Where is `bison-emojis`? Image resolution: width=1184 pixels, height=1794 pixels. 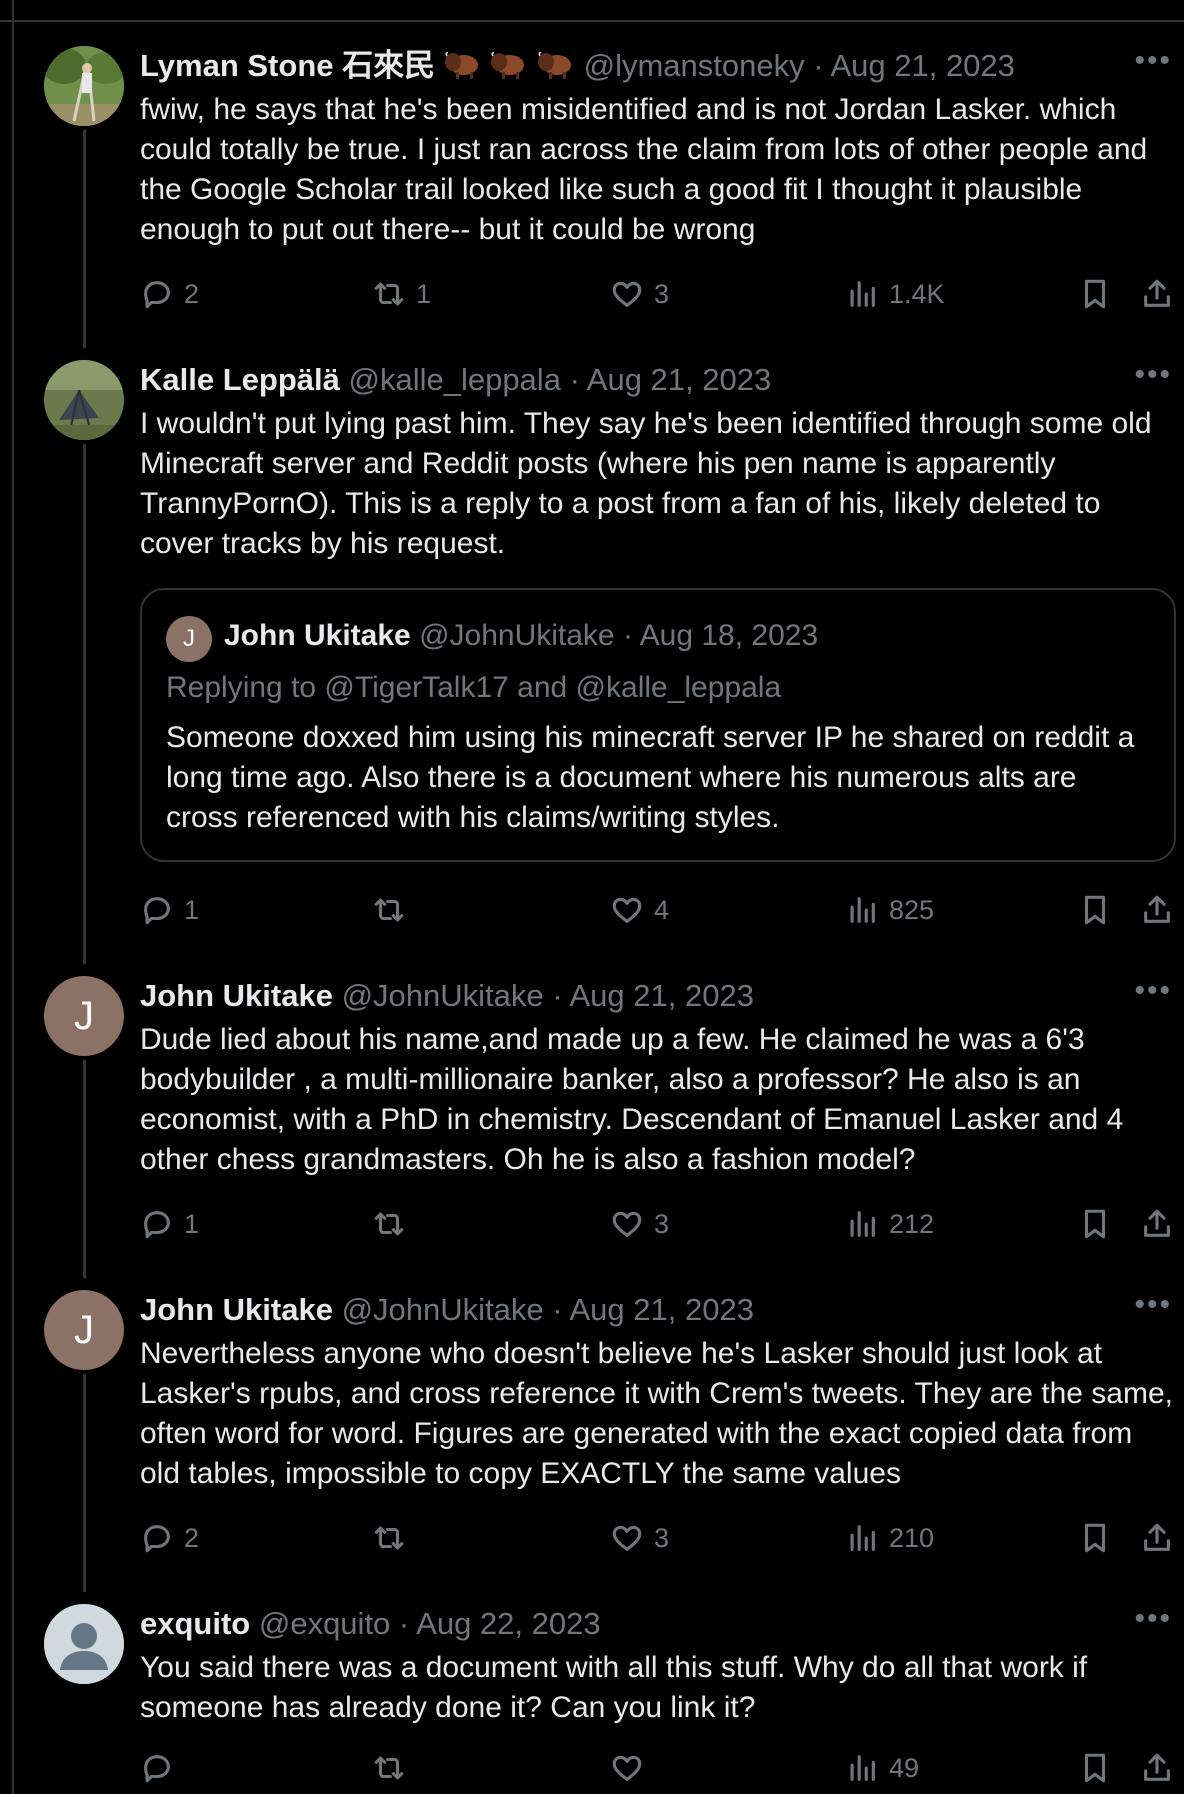
bison-emojis is located at coordinates (514, 65).